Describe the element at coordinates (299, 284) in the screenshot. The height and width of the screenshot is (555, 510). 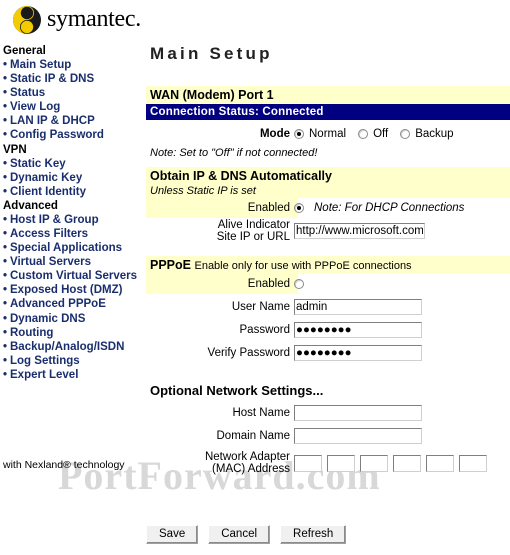
I see `pppoe-enabled-radio` at that location.